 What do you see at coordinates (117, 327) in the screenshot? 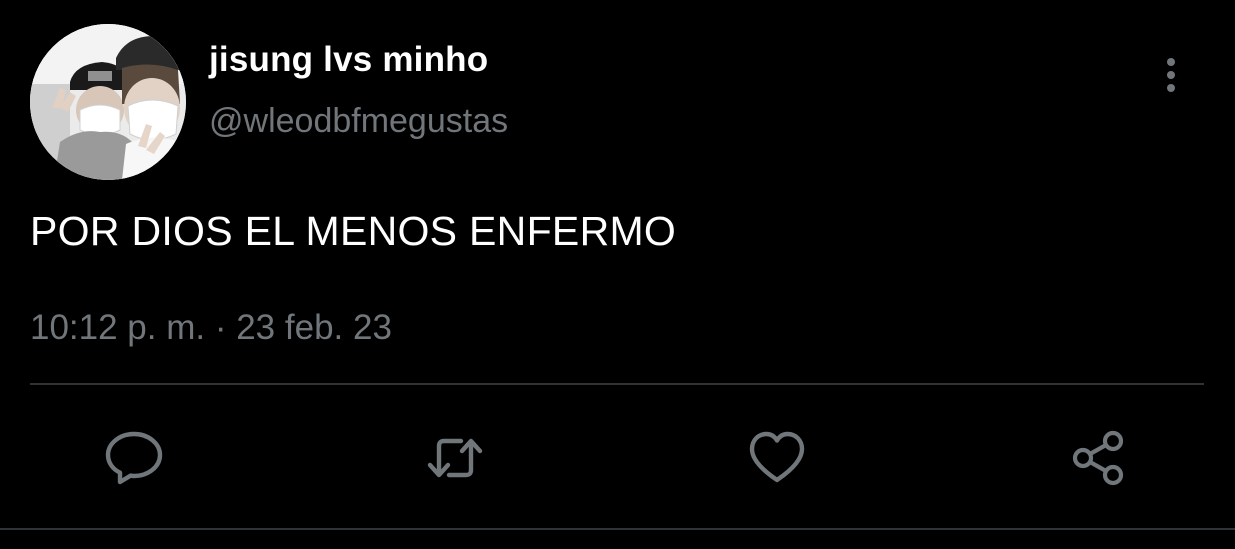
I see `tweet-time: 10:12 p. m.` at bounding box center [117, 327].